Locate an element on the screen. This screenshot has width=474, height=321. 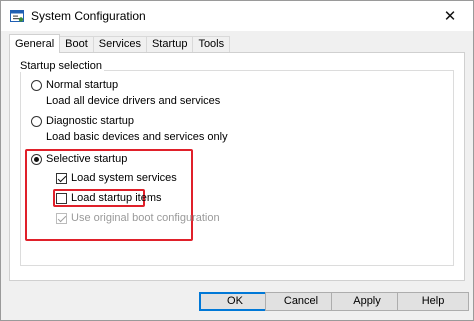
load-system-services-checkbox is located at coordinates (61, 178).